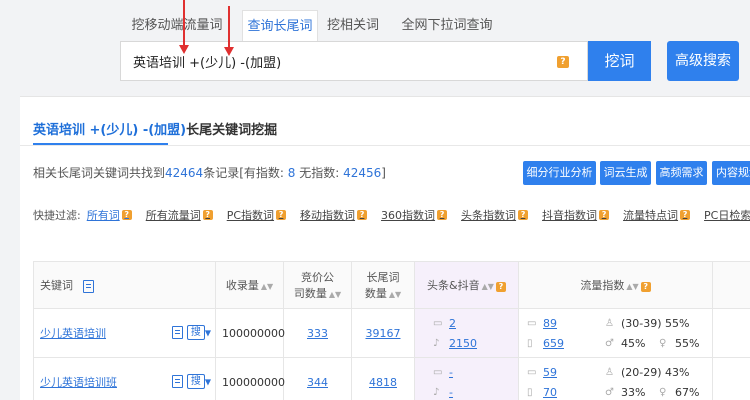 Image resolution: width=750 pixels, height=400 pixels. I want to click on search-input, so click(343, 61).